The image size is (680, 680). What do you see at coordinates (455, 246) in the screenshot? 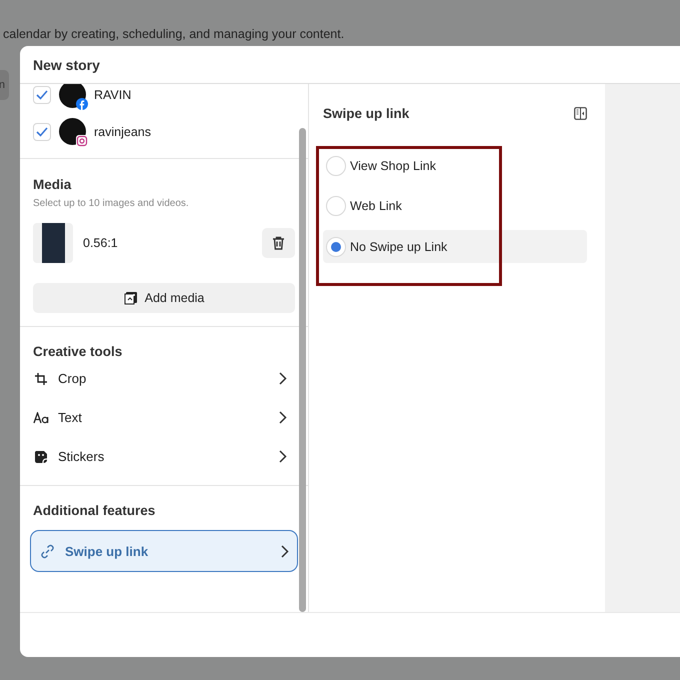
I see `radio-option: No Swipe up Link` at bounding box center [455, 246].